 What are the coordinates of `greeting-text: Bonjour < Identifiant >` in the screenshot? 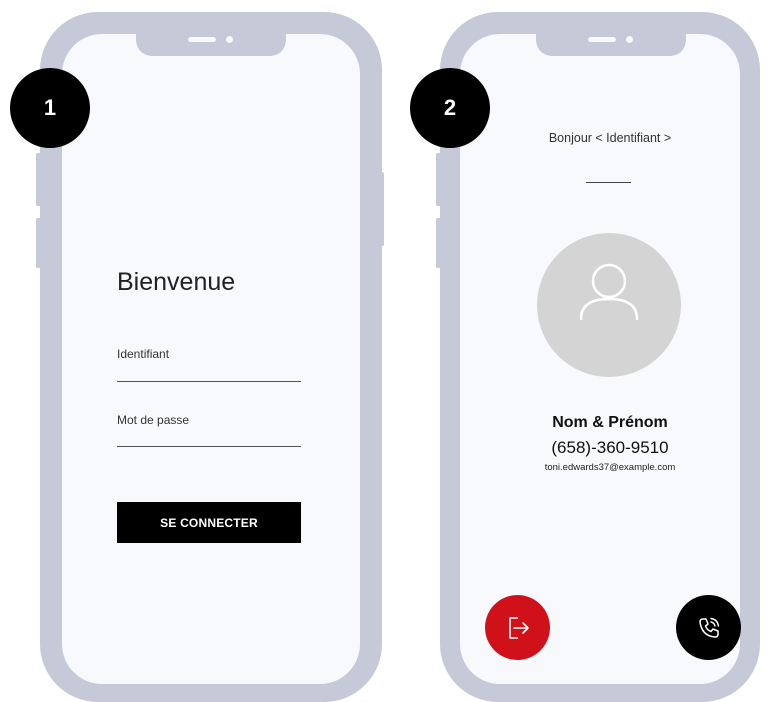 It's located at (610, 138).